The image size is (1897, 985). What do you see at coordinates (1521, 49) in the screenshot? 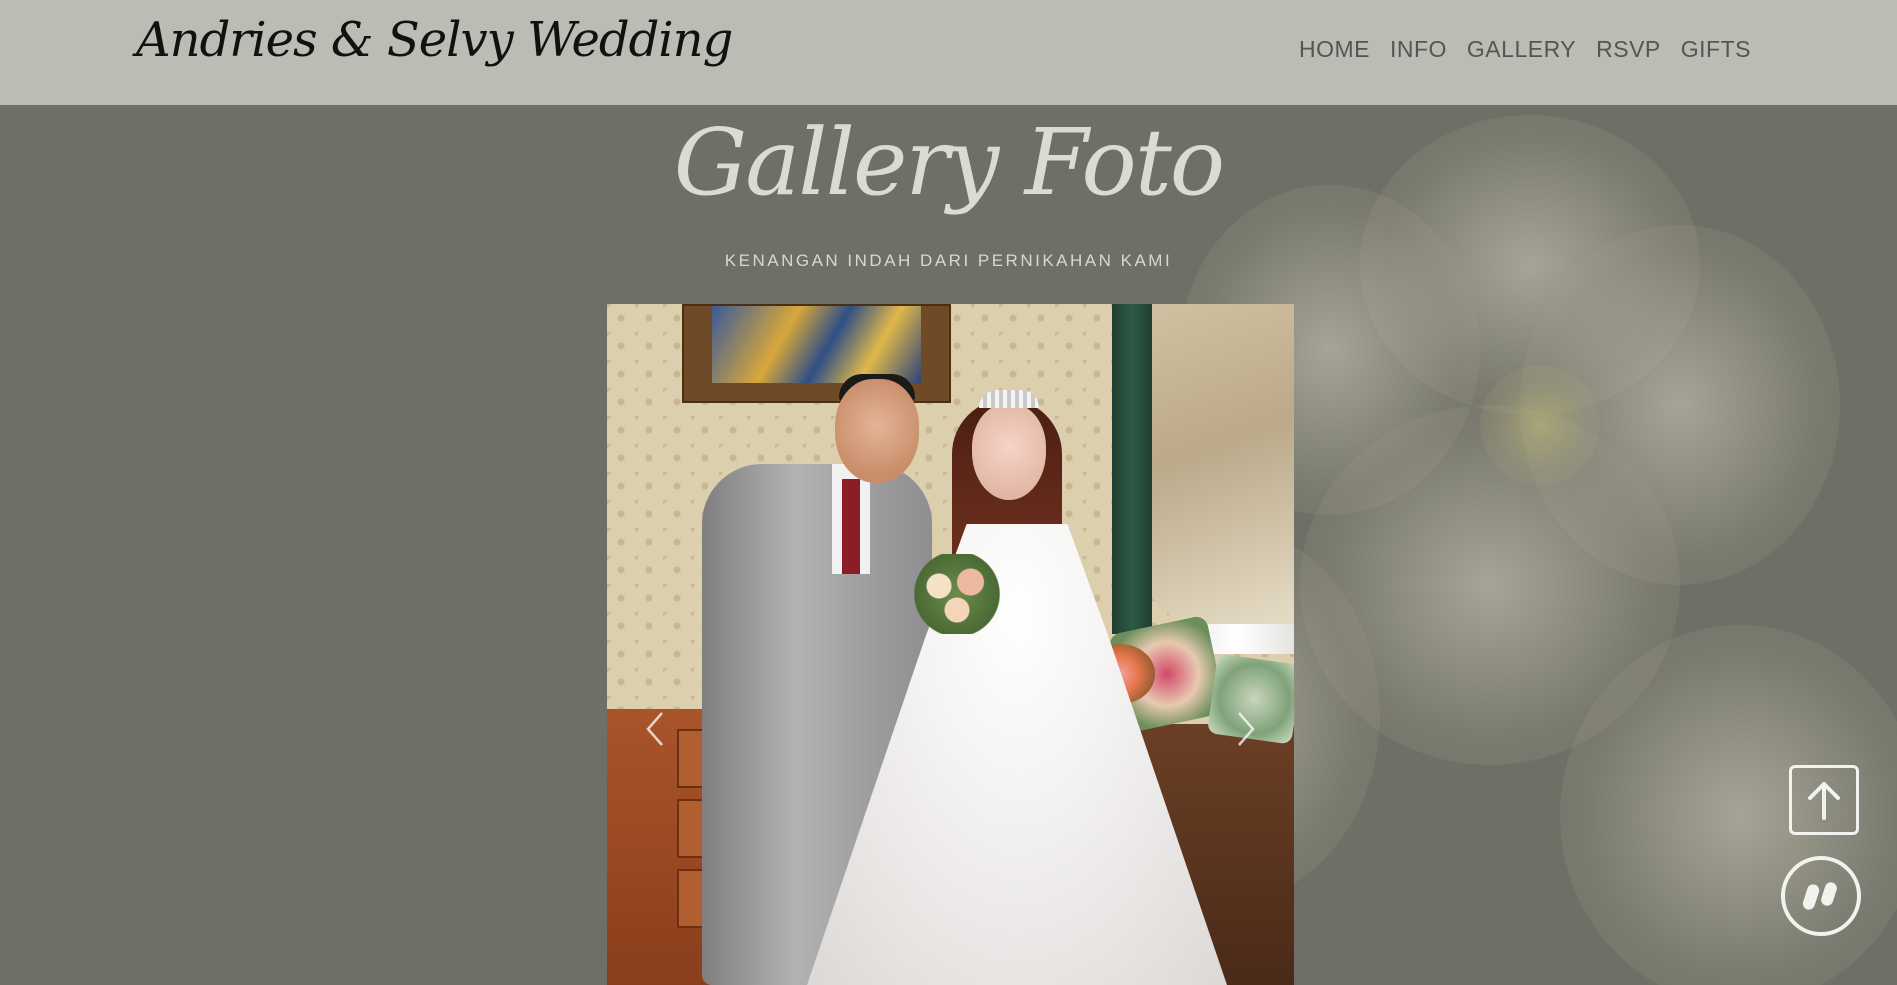
I see `nav-gallery: GALLERY` at bounding box center [1521, 49].